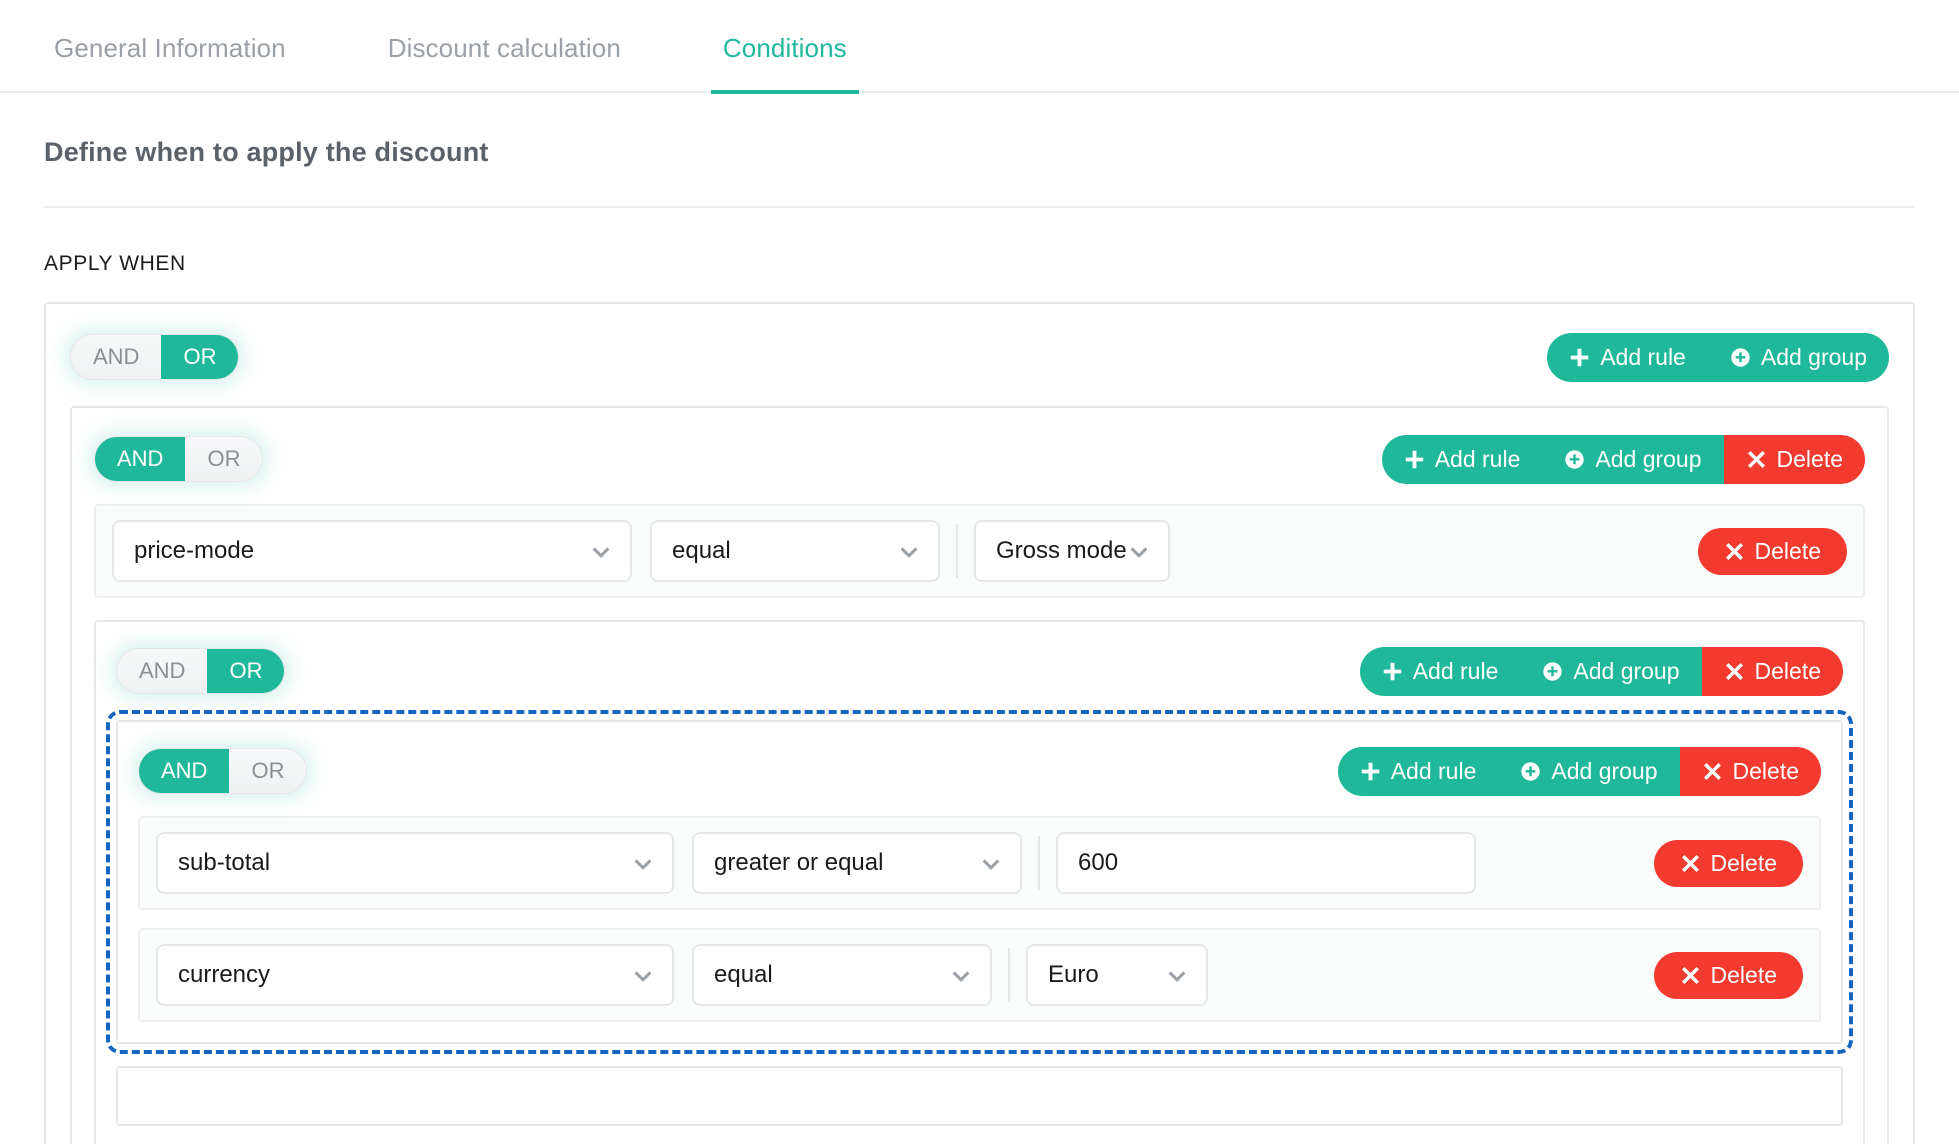  I want to click on and-or-toggle-level2: AND OR, so click(201, 671).